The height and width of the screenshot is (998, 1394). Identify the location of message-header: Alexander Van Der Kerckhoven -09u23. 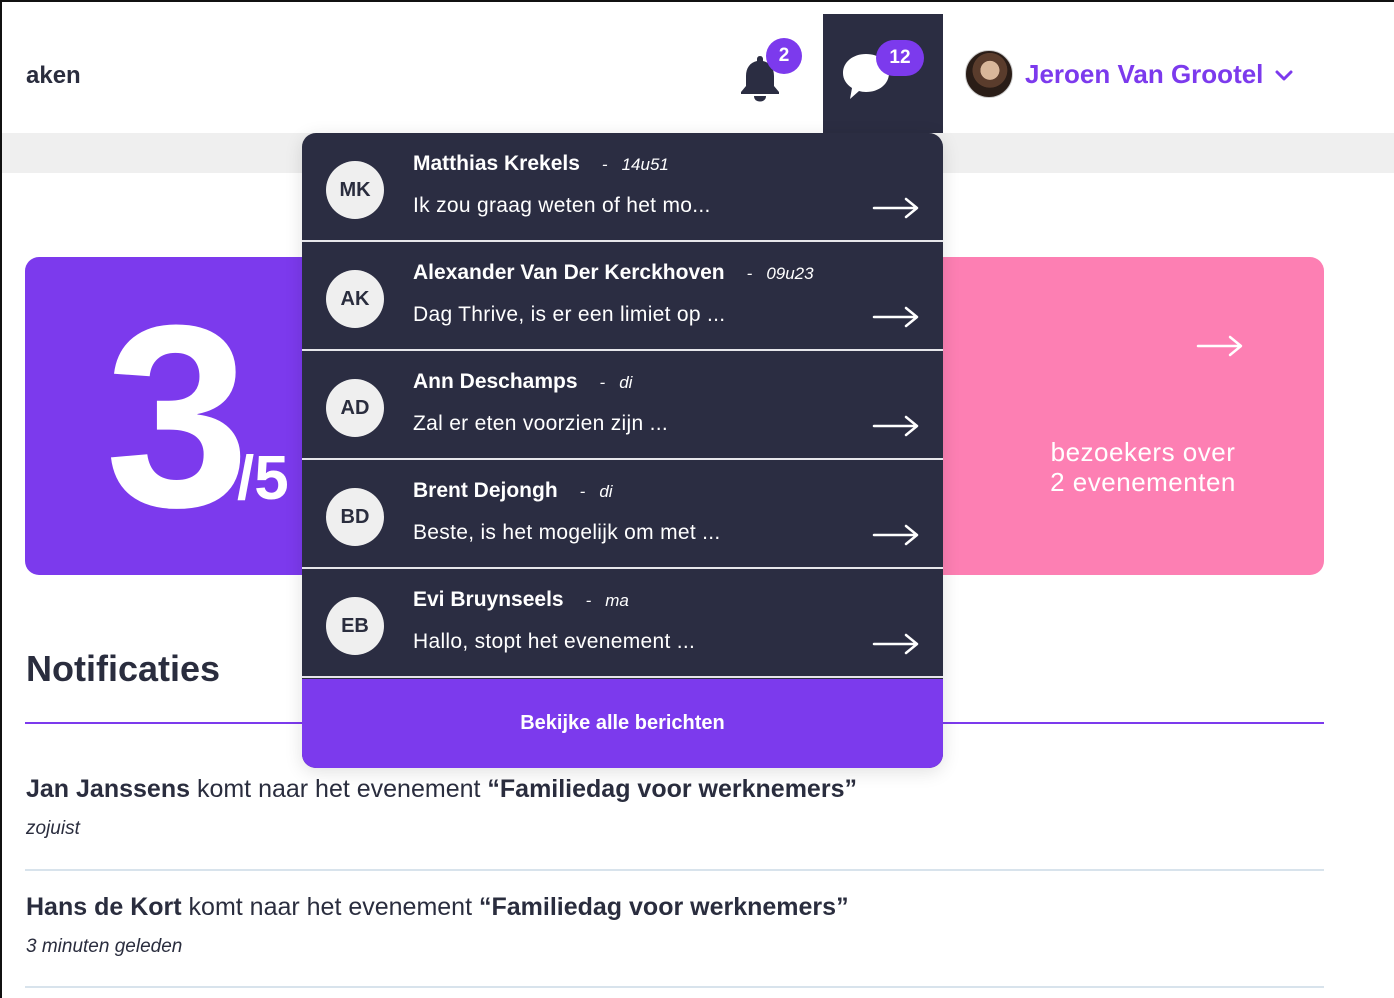
(613, 273).